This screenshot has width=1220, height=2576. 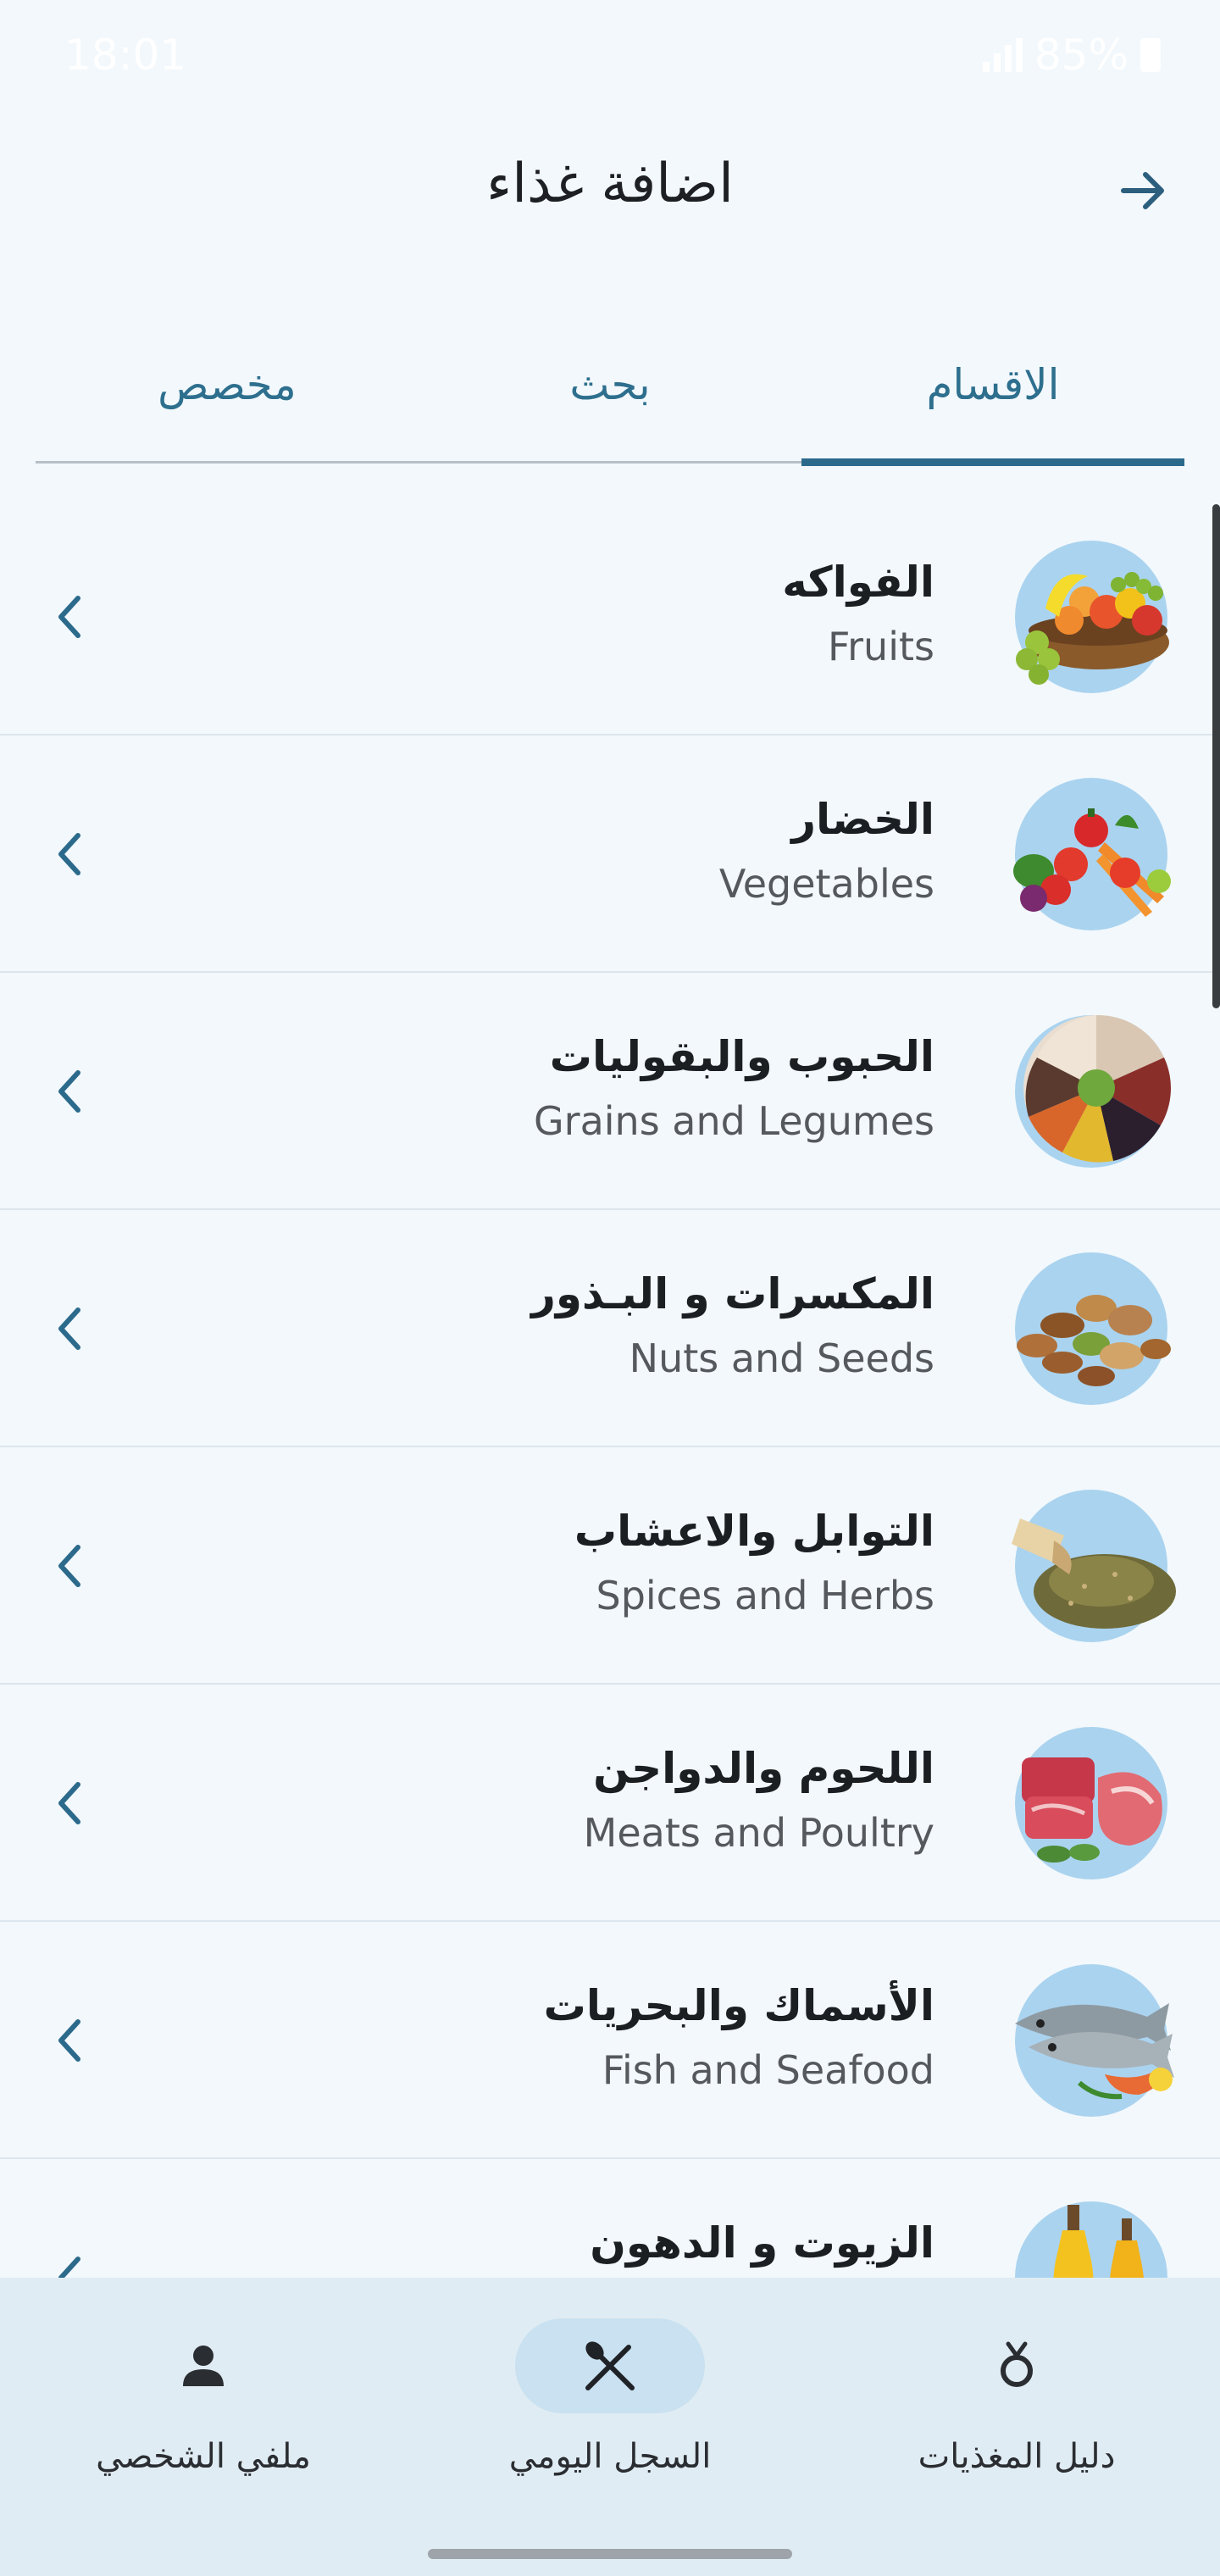 I want to click on category-text: المكسرات و البـذور Nuts and Seeds, so click(x=732, y=1326).